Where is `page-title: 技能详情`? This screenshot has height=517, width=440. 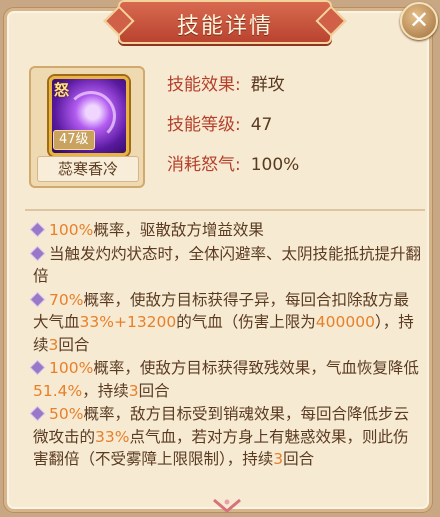 page-title: 技能详情 is located at coordinates (224, 26).